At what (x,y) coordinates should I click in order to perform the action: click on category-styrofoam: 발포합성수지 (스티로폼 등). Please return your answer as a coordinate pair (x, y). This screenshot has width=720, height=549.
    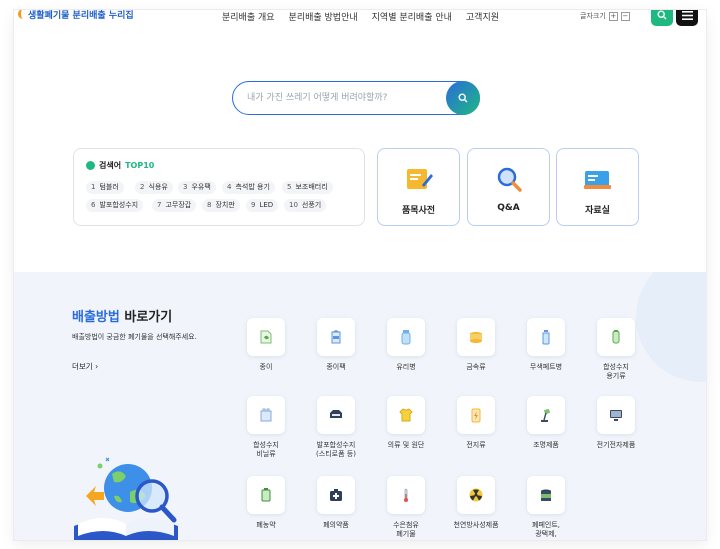
    Looking at the image, I should click on (336, 427).